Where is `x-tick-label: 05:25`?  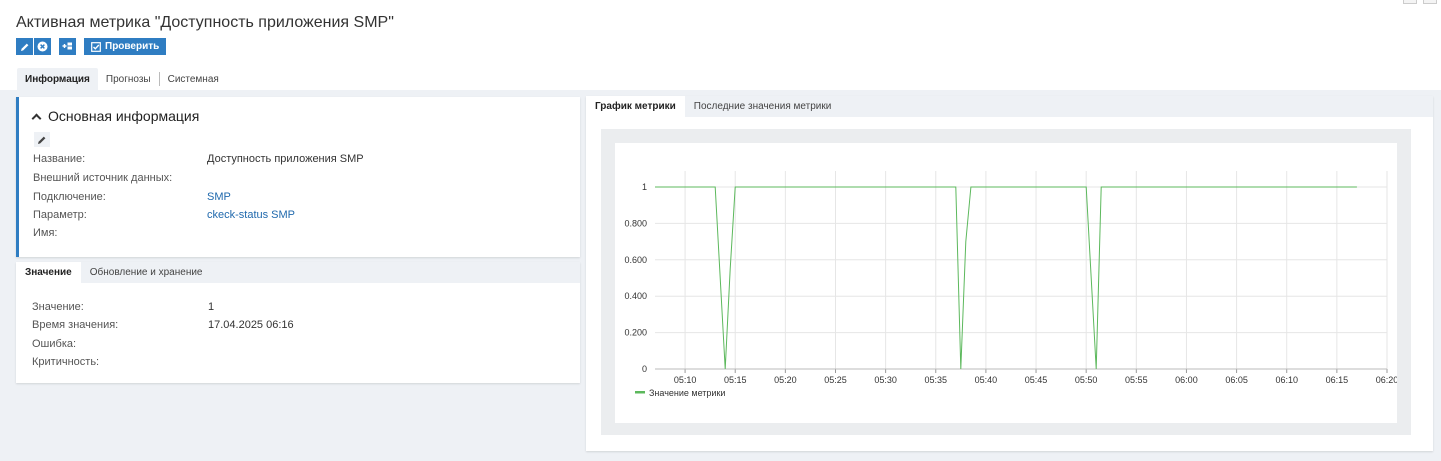 x-tick-label: 05:25 is located at coordinates (835, 380).